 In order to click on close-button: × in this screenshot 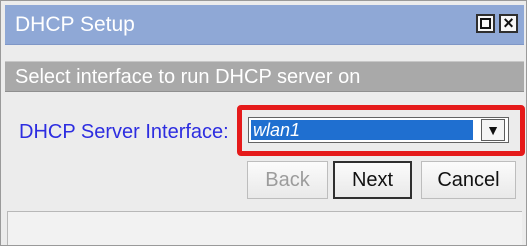, I will do `click(508, 23)`.